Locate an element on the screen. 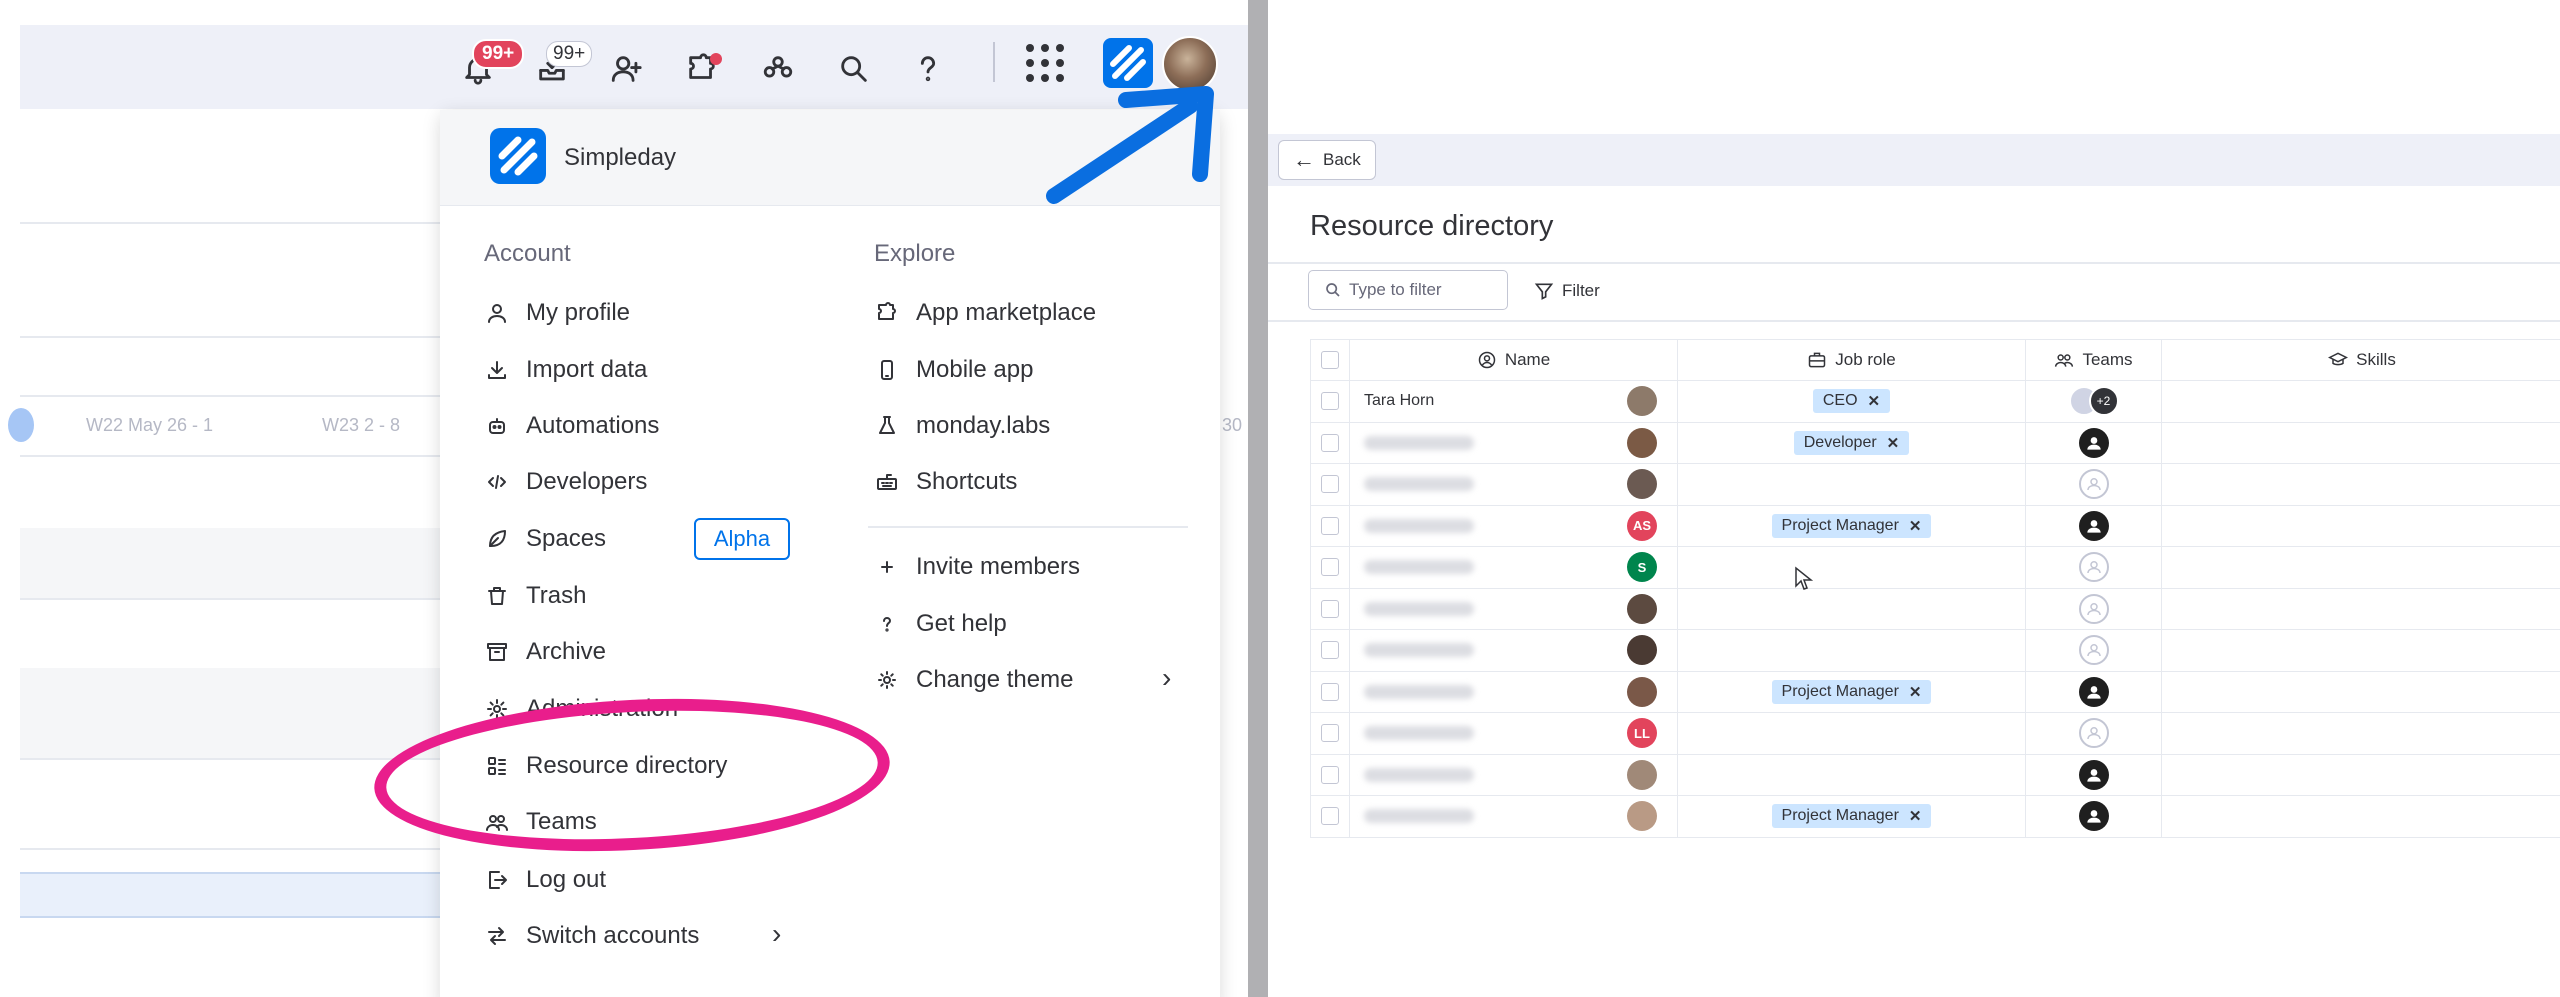  menu-item-my-profile: My profile is located at coordinates (557, 313).